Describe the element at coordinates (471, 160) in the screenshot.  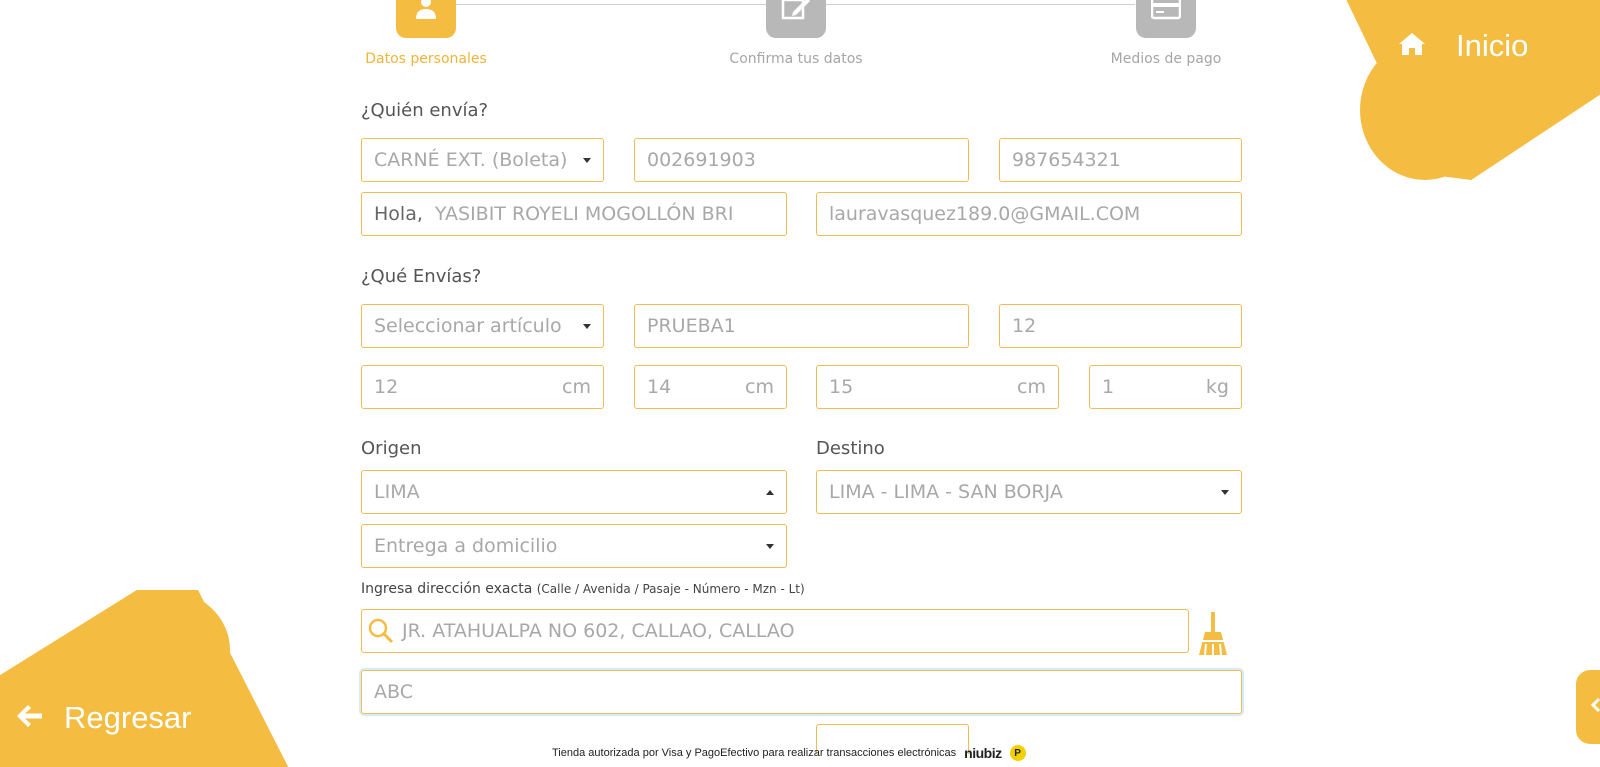
I see `document-type-value: CARNÉ EXT. (Boleta)` at that location.